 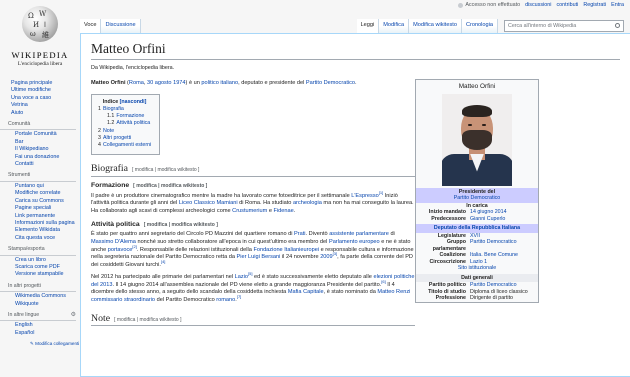 What do you see at coordinates (354, 242) in the screenshot?
I see `link-parlamento-europeo: Parlamento europeo` at bounding box center [354, 242].